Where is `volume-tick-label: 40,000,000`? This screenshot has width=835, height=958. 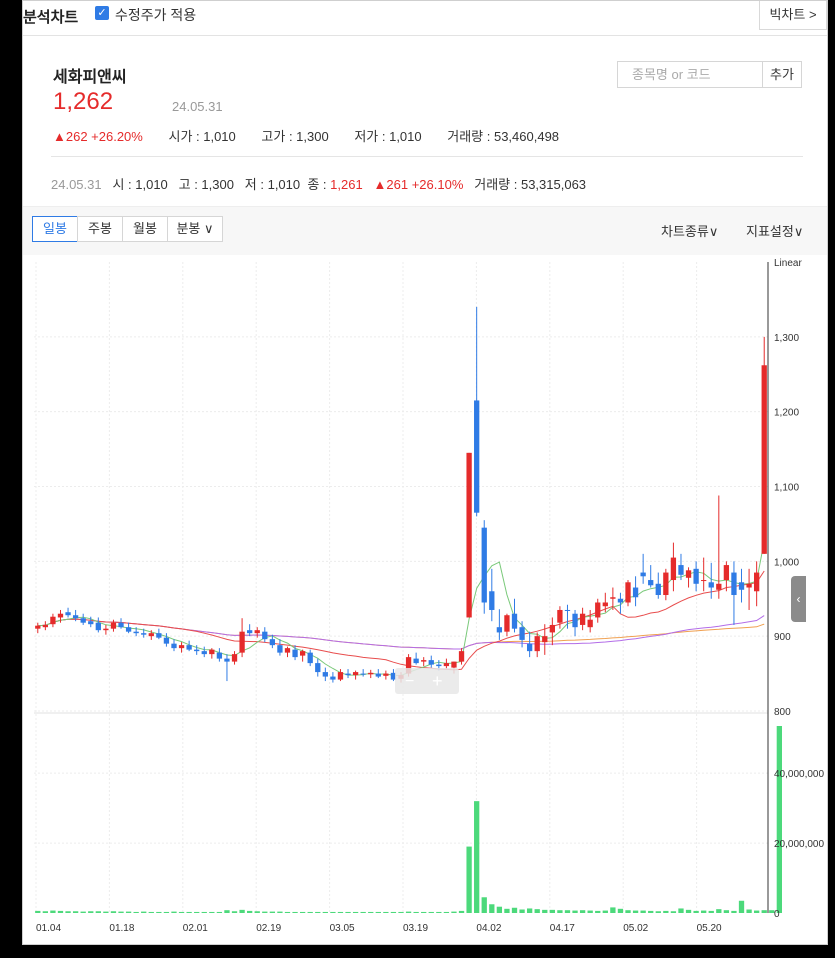
volume-tick-label: 40,000,000 is located at coordinates (799, 774).